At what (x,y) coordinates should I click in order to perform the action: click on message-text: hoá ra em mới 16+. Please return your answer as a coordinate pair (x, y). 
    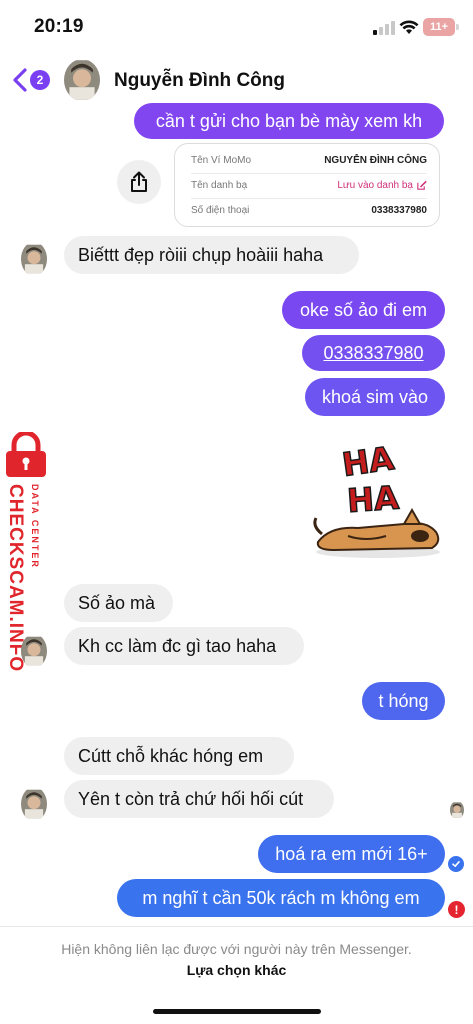
    Looking at the image, I should click on (351, 853).